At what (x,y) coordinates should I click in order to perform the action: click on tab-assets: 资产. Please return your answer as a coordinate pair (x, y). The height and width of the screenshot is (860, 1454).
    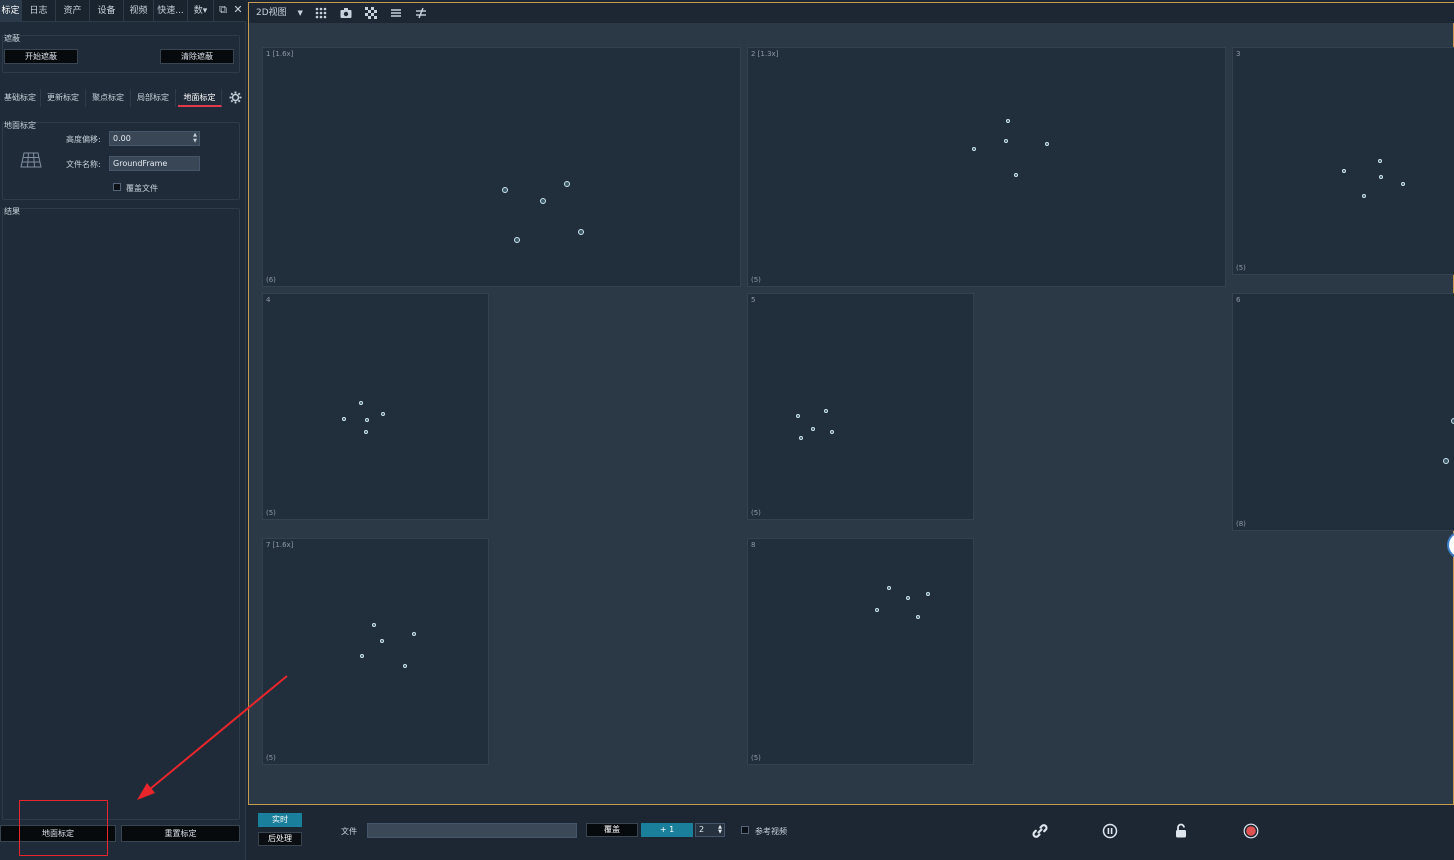
    Looking at the image, I should click on (73, 11).